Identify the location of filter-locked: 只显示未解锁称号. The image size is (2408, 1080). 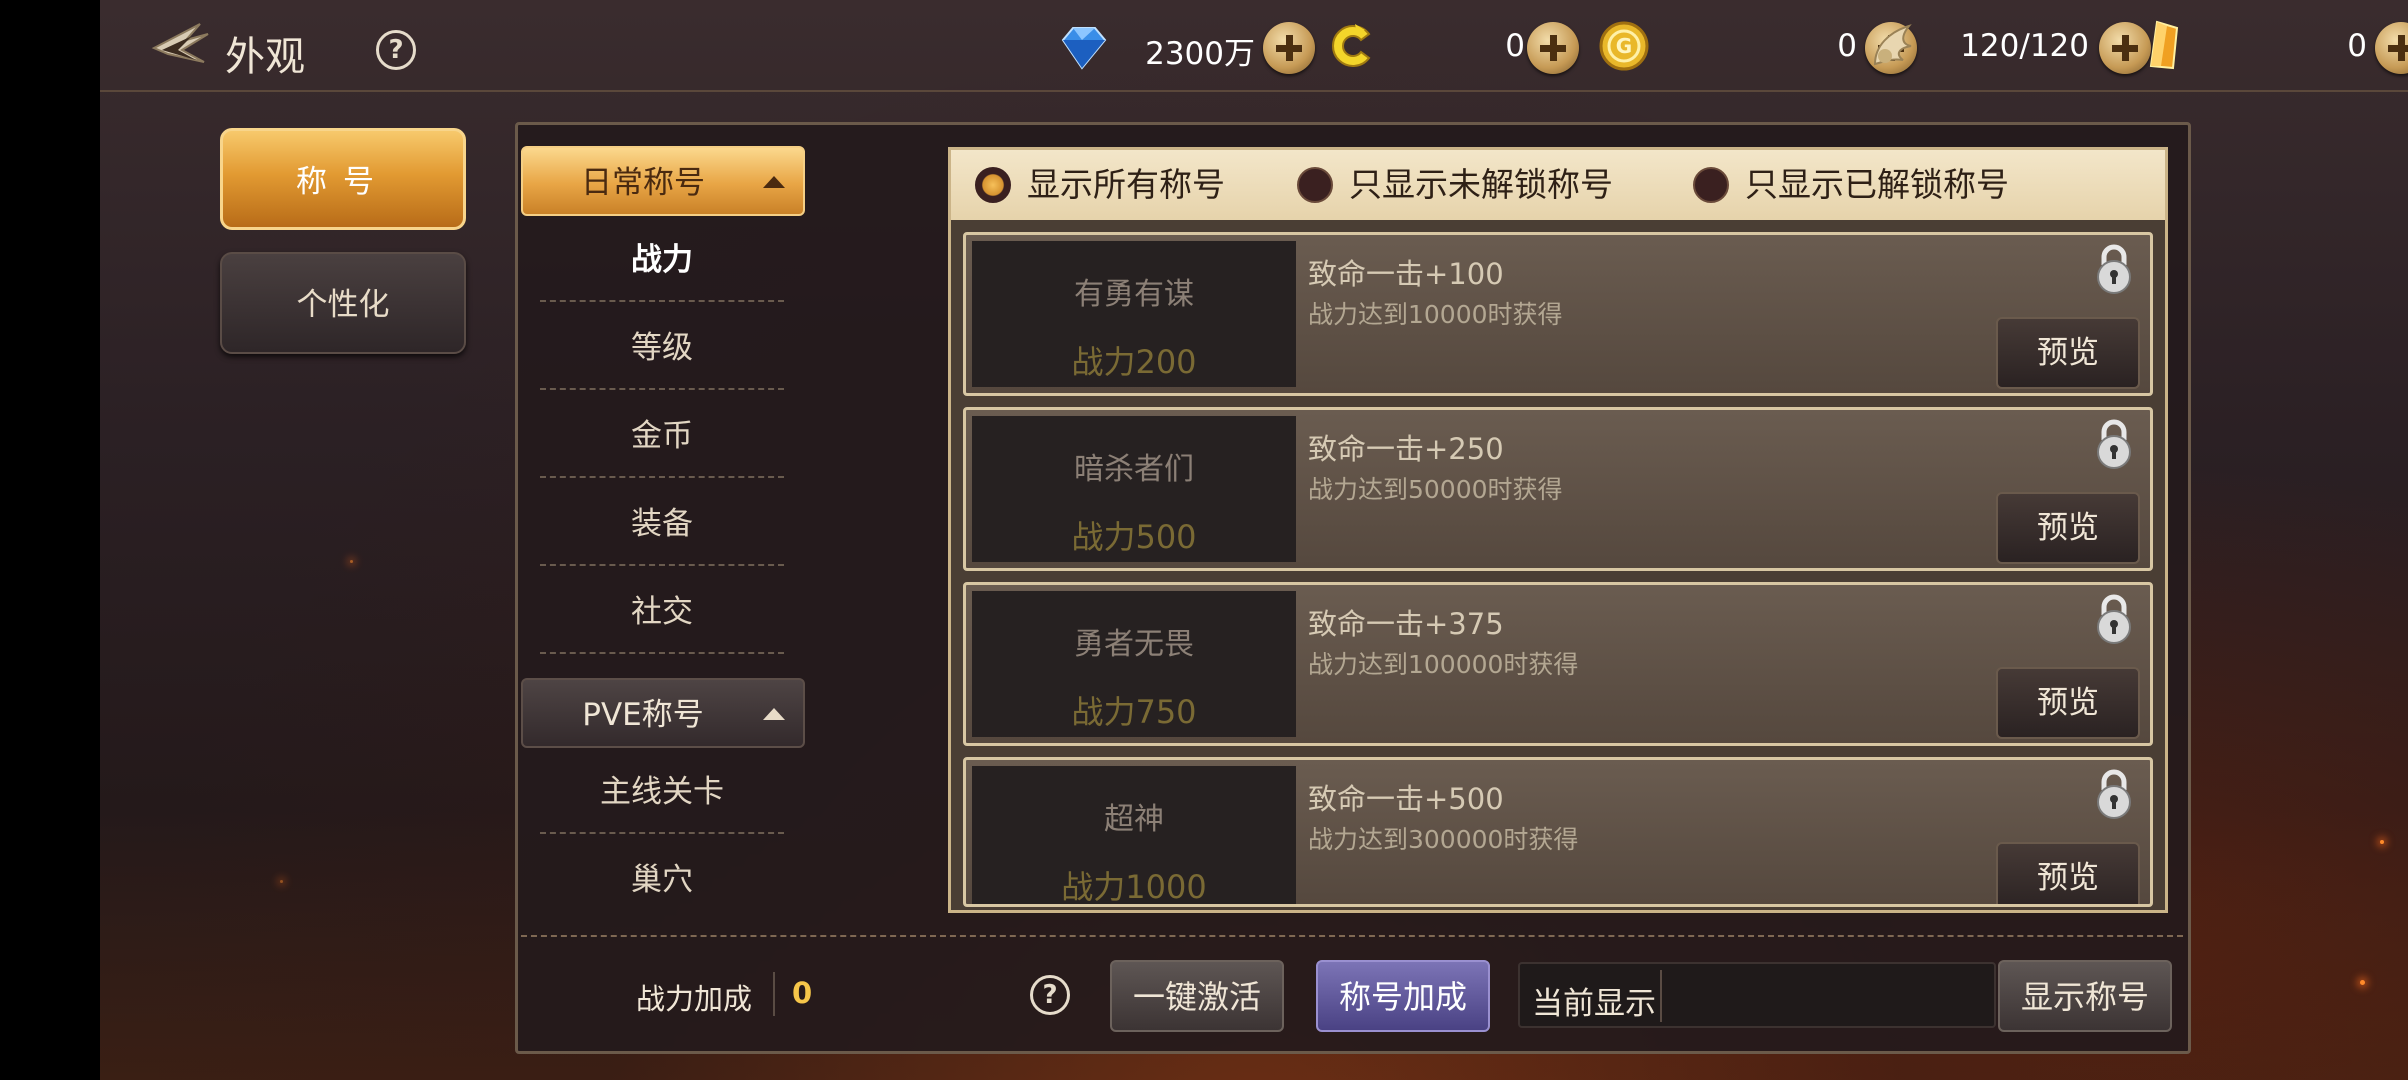
(1455, 185).